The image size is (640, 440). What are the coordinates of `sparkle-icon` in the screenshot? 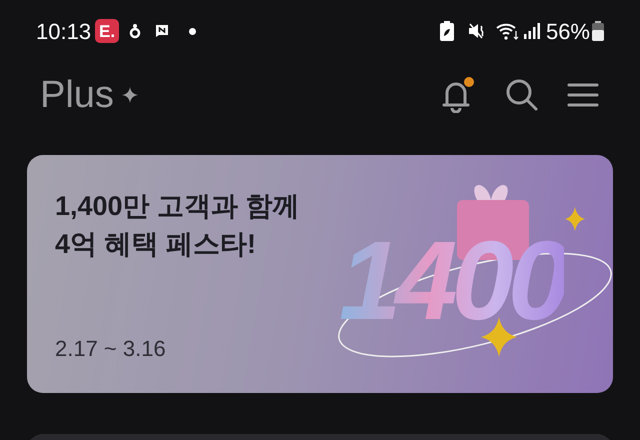 It's located at (130, 95).